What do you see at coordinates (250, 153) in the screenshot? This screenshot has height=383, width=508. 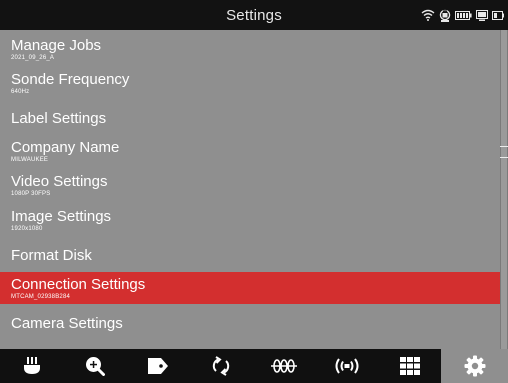 I see `company-name-item: Company Name MILWAUKEE` at bounding box center [250, 153].